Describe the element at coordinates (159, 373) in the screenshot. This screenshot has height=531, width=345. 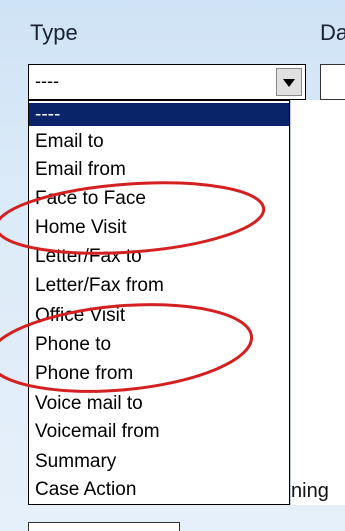
I see `dropdown-option: Phone from` at that location.